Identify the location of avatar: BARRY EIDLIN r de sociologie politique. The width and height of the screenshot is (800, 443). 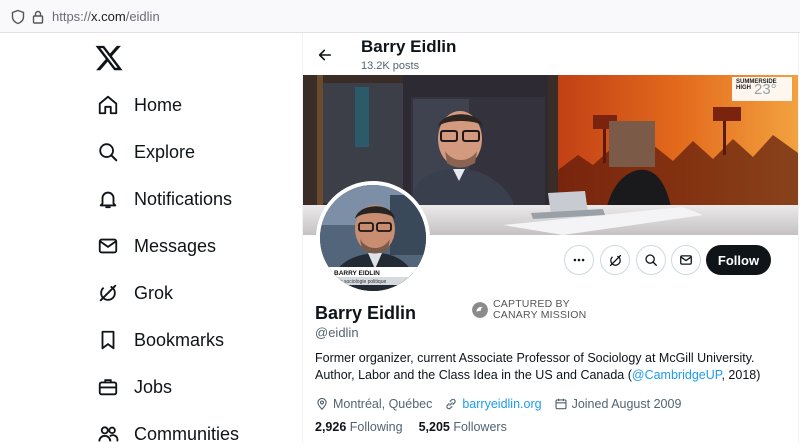
(373, 238).